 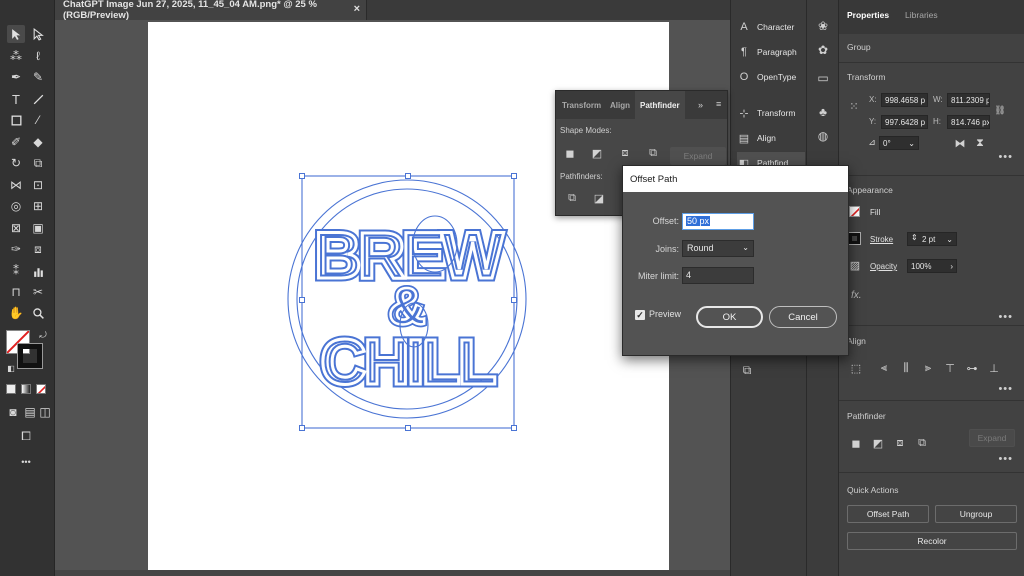 What do you see at coordinates (992, 438) in the screenshot?
I see `pathfinder-expand-button: Expand` at bounding box center [992, 438].